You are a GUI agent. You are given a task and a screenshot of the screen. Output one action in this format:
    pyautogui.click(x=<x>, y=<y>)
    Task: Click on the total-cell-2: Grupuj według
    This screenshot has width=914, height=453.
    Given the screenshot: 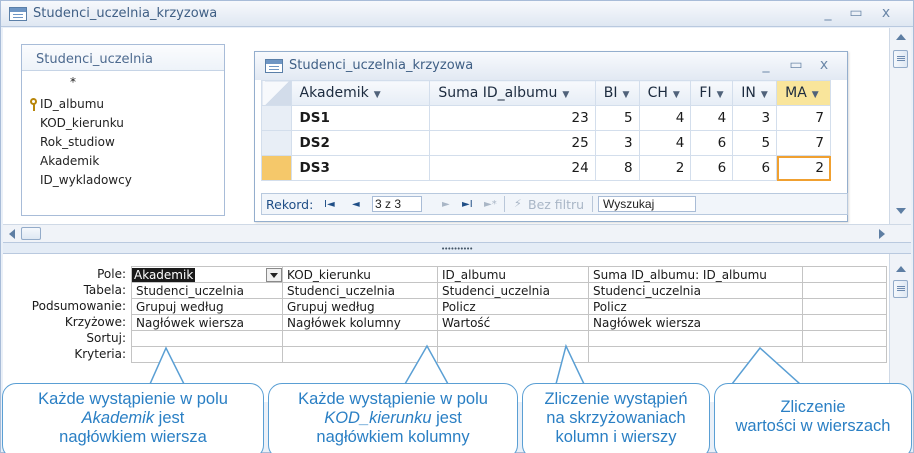 What is the action you would take?
    pyautogui.click(x=360, y=306)
    